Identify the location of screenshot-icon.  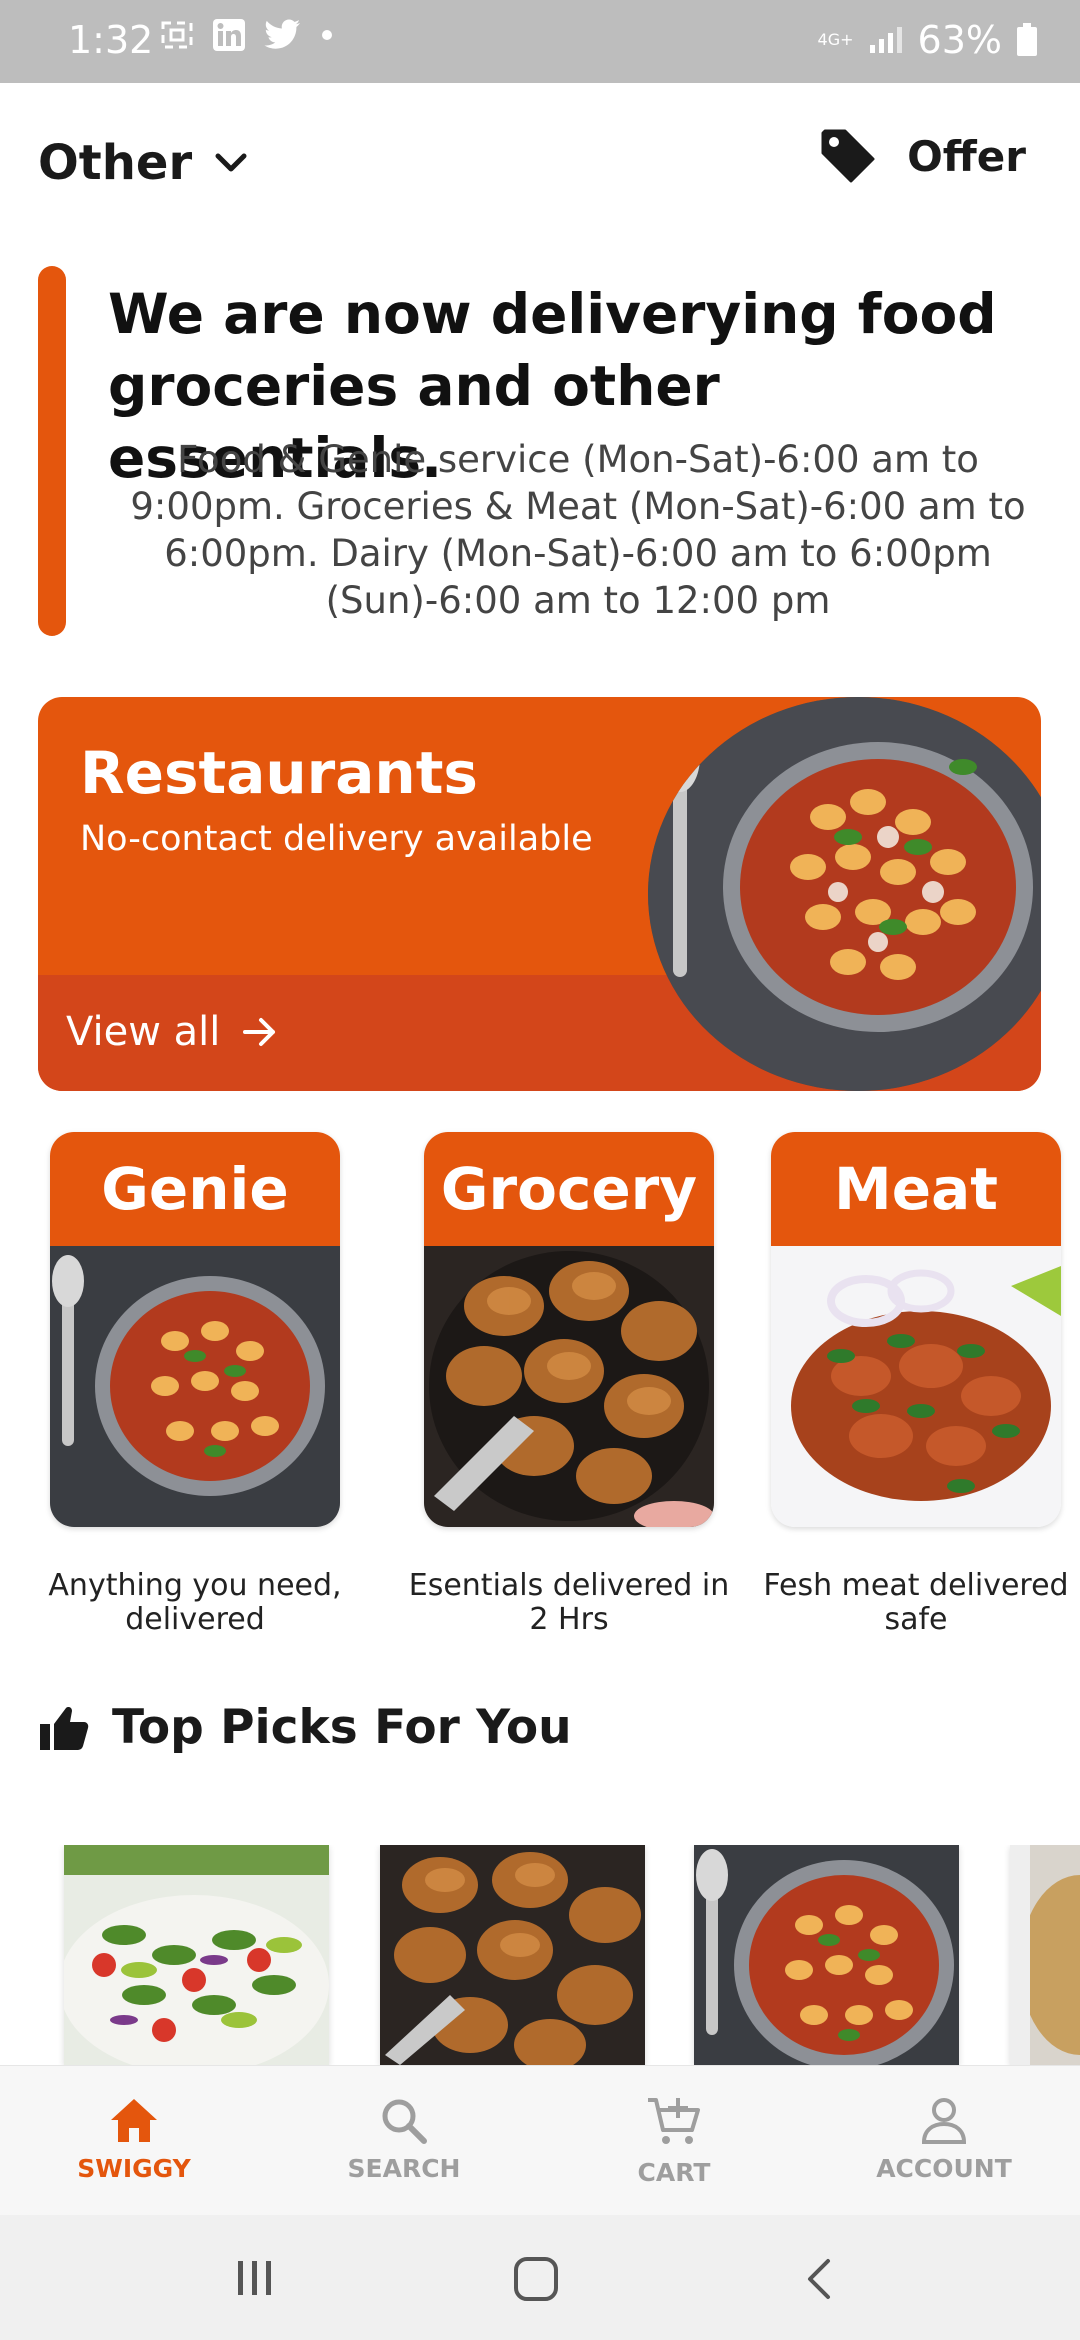
(177, 35).